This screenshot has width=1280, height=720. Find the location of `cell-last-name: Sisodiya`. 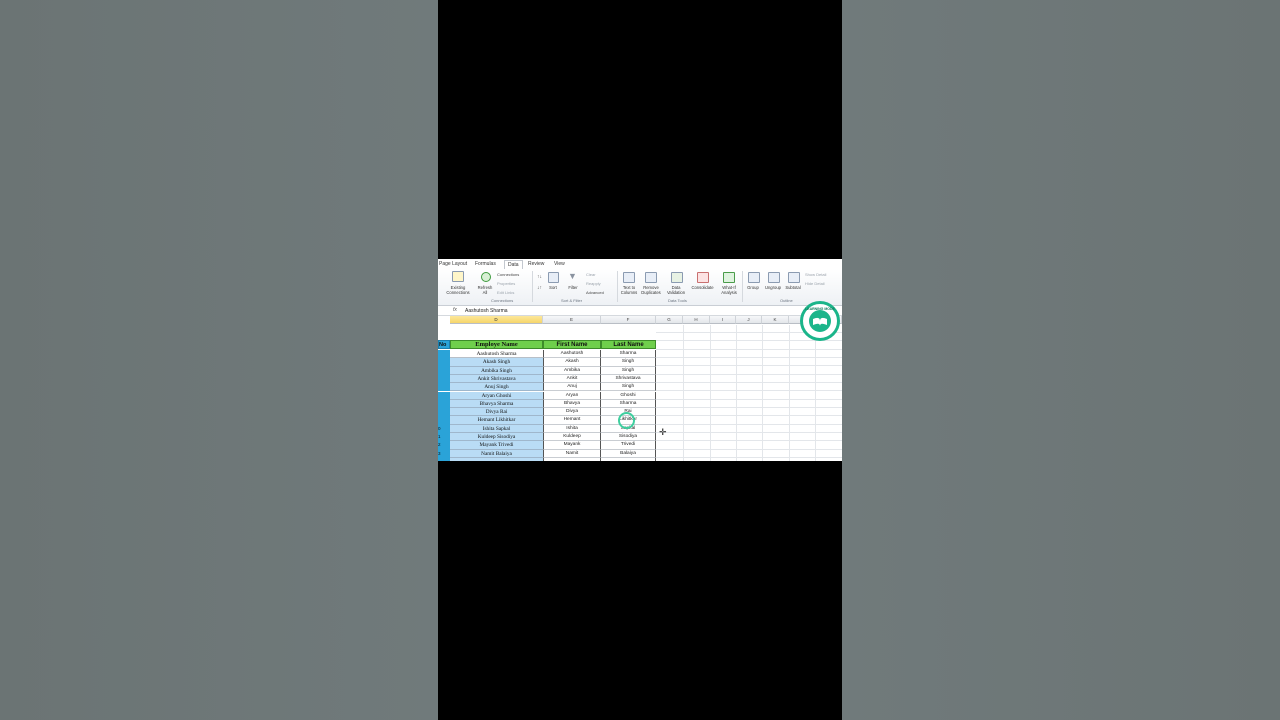

cell-last-name: Sisodiya is located at coordinates (628, 437).